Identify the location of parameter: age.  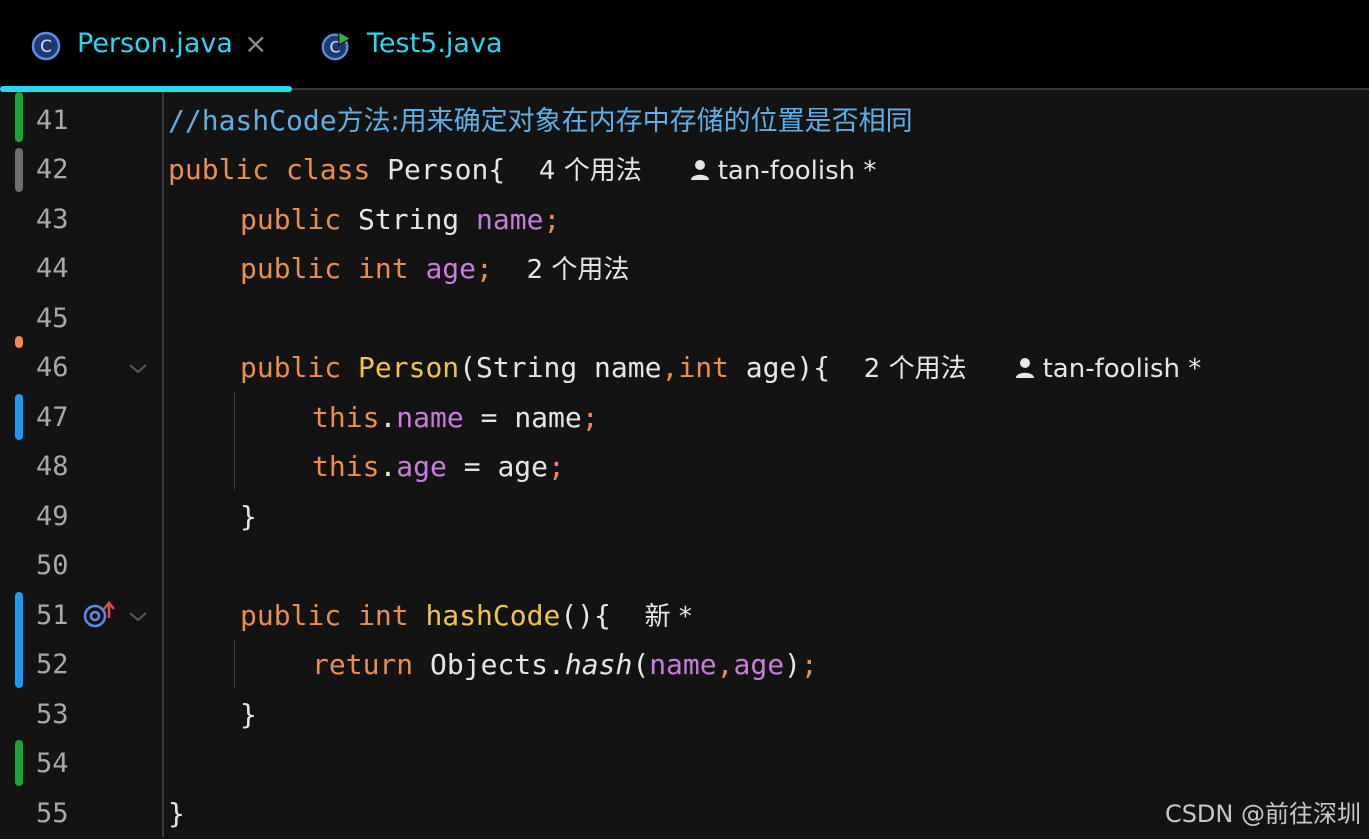
(771, 367).